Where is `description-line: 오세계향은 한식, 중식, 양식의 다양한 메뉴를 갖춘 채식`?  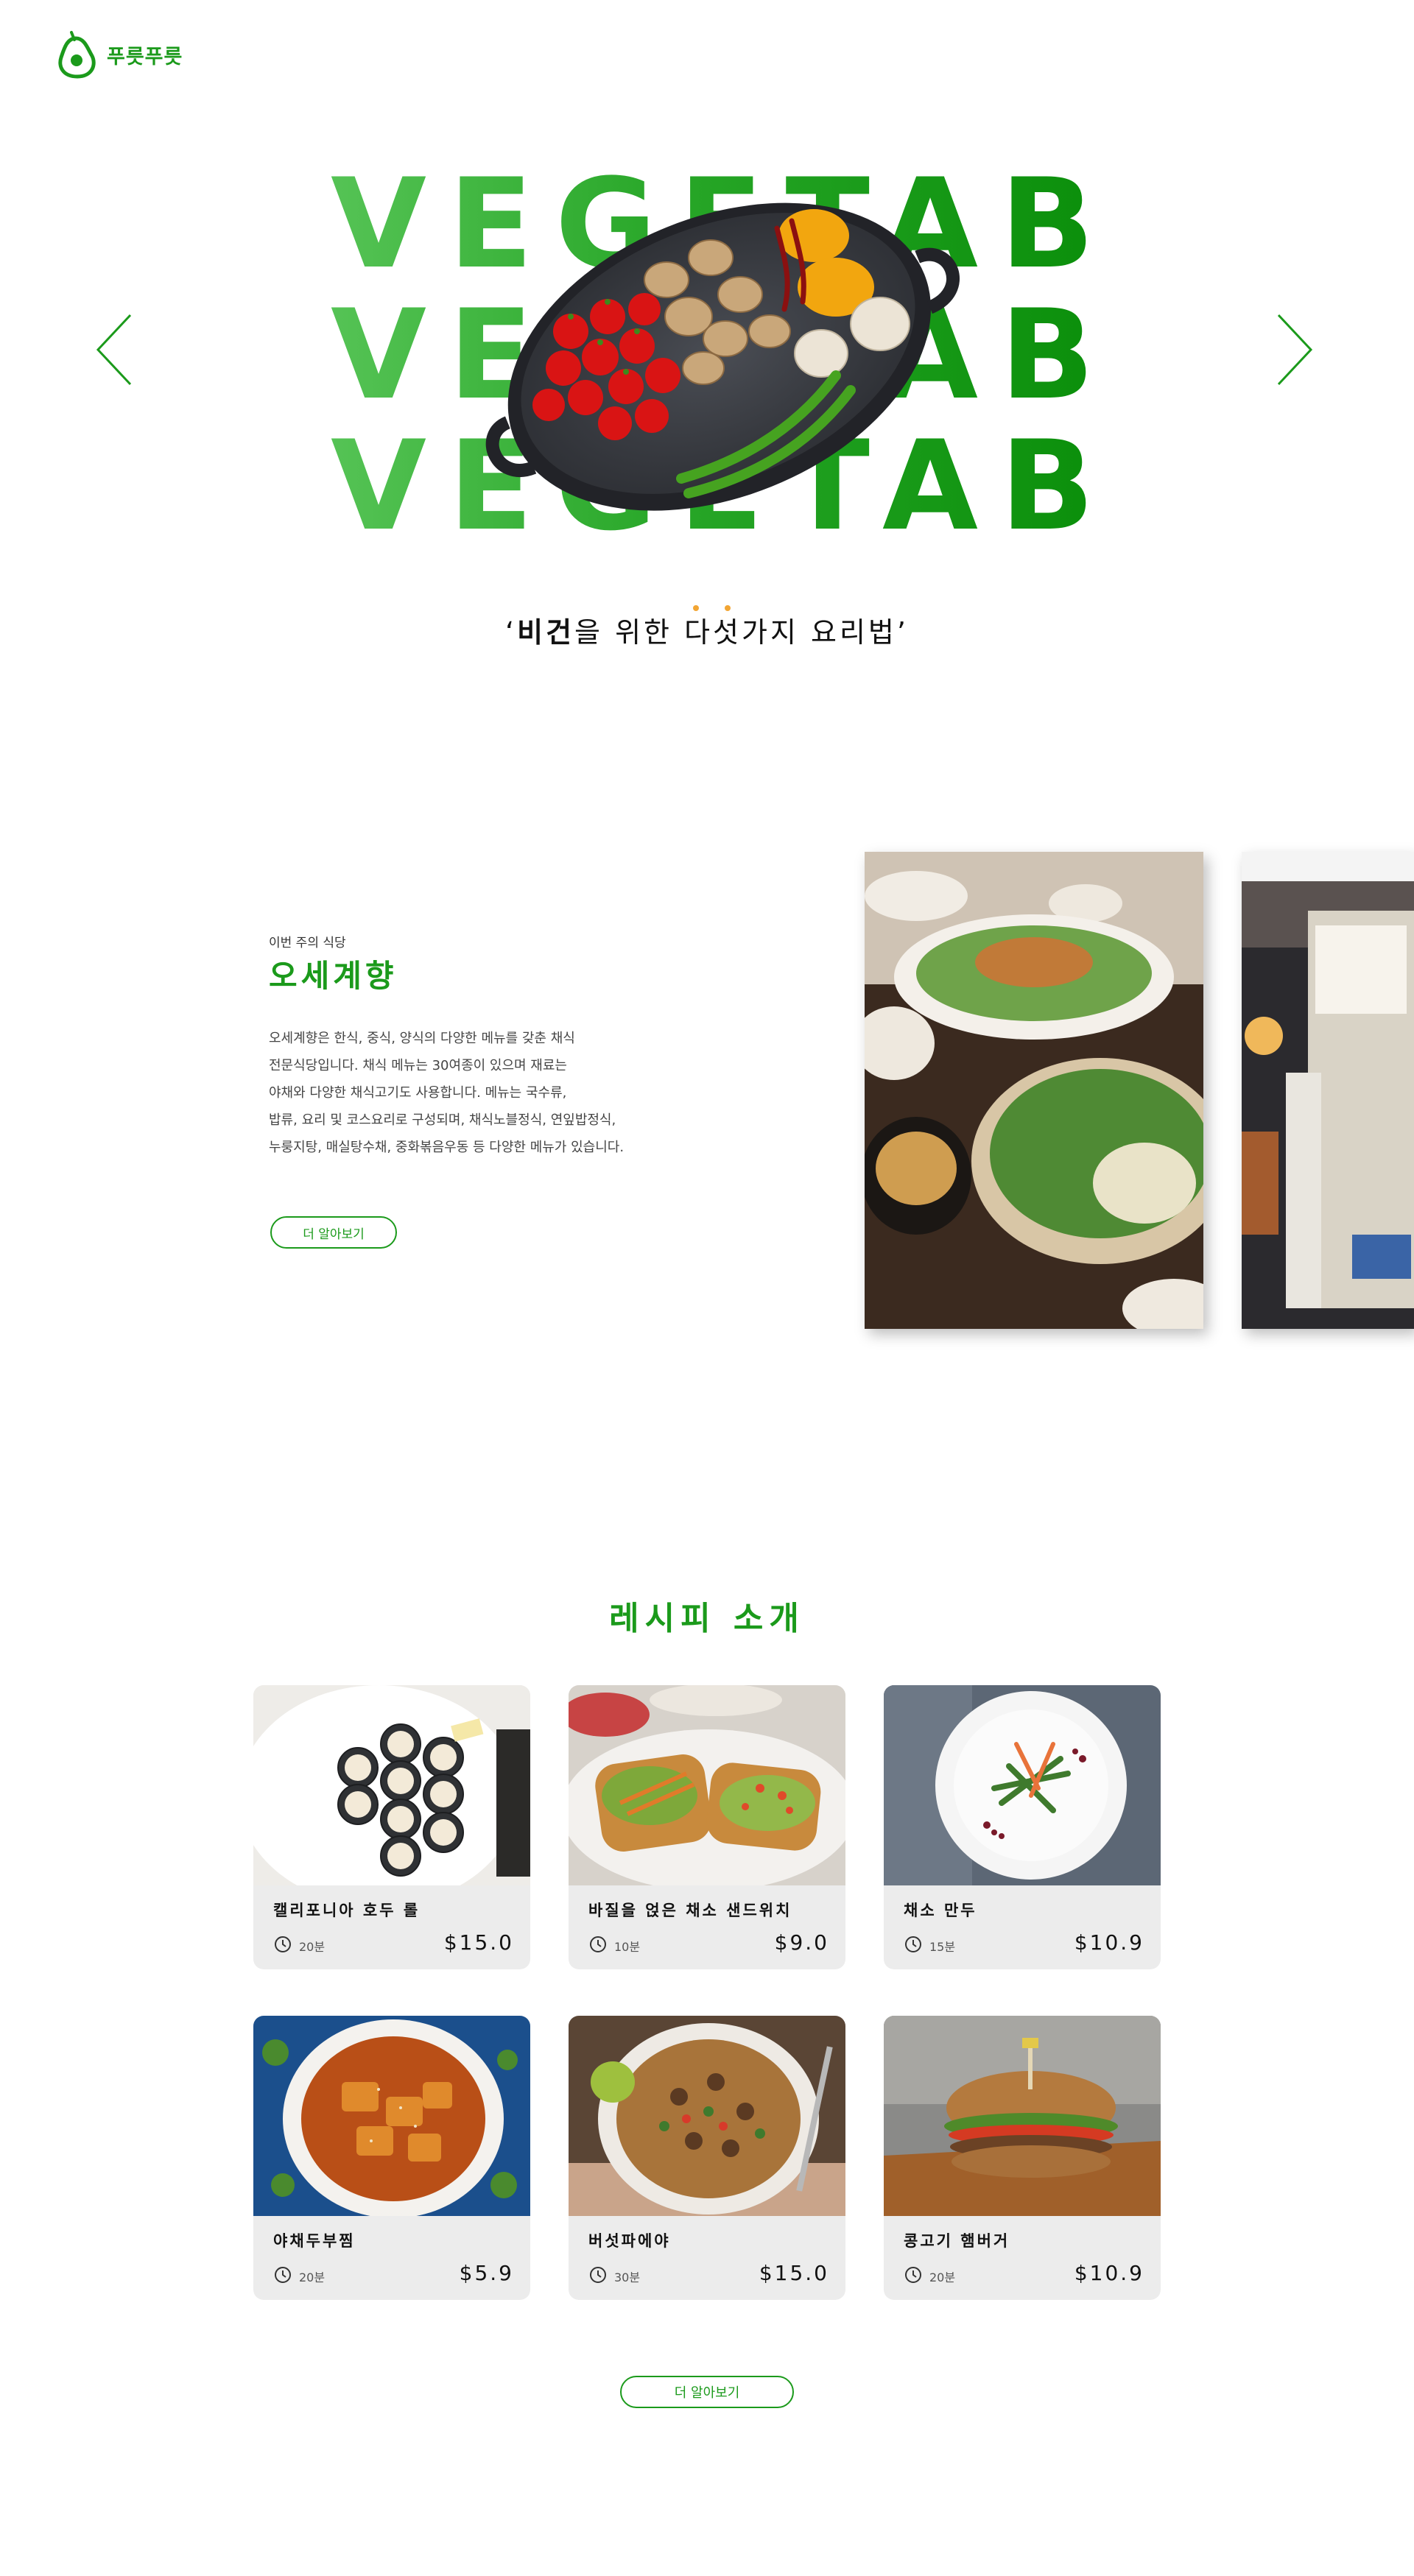 description-line: 오세계향은 한식, 중식, 양식의 다양한 메뉴를 갖춘 채식 is located at coordinates (422, 1038).